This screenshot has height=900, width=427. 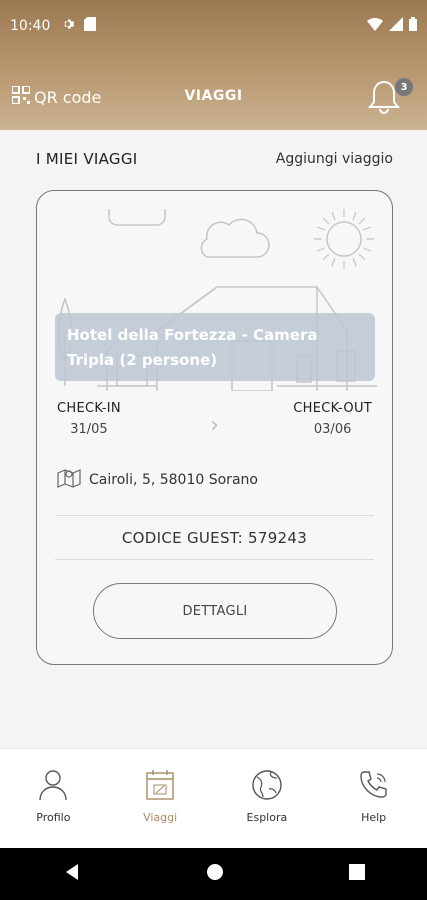 What do you see at coordinates (375, 26) in the screenshot?
I see `wifi-icon` at bounding box center [375, 26].